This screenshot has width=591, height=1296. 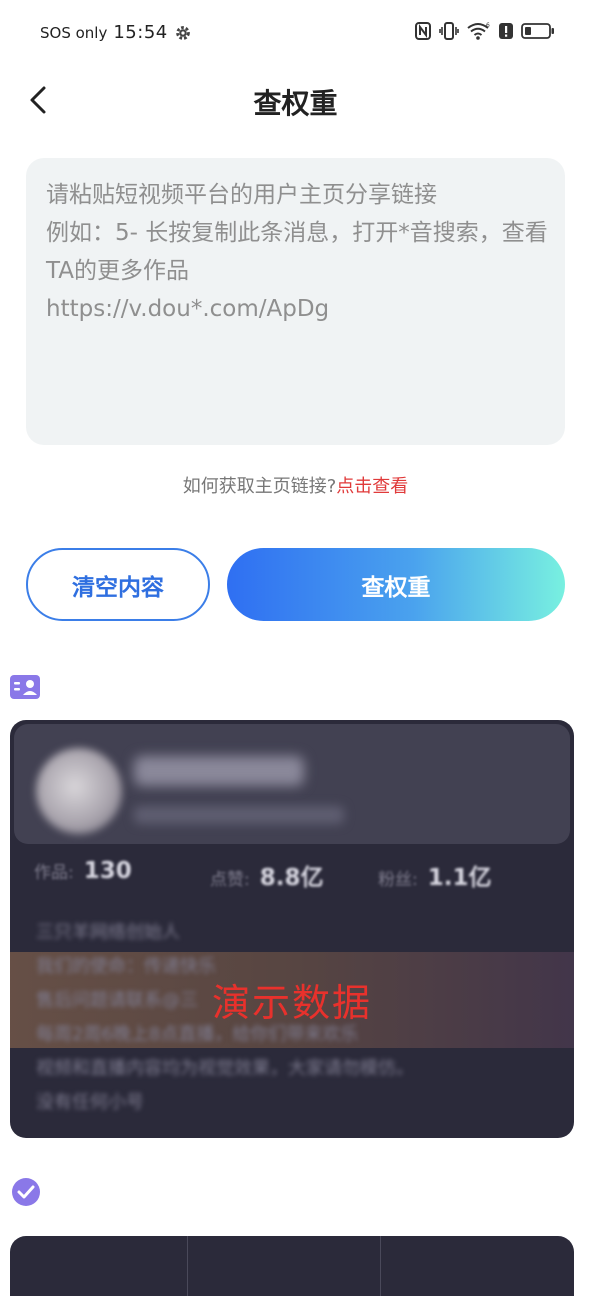 I want to click on clock: 15:54, so click(x=140, y=32).